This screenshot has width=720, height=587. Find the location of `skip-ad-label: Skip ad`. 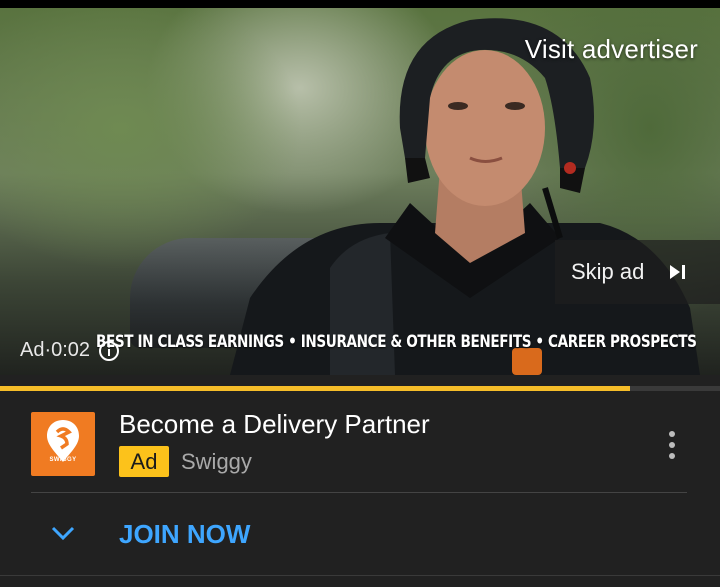

skip-ad-label: Skip ad is located at coordinates (608, 271).